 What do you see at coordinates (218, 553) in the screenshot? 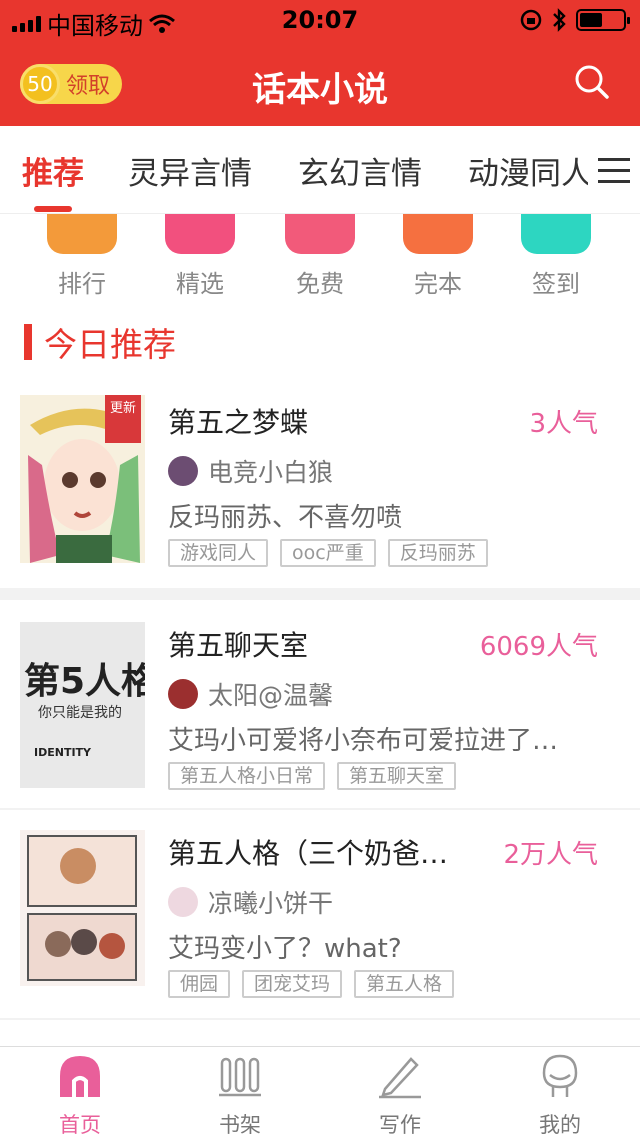
I see `tag: 游戏同人` at bounding box center [218, 553].